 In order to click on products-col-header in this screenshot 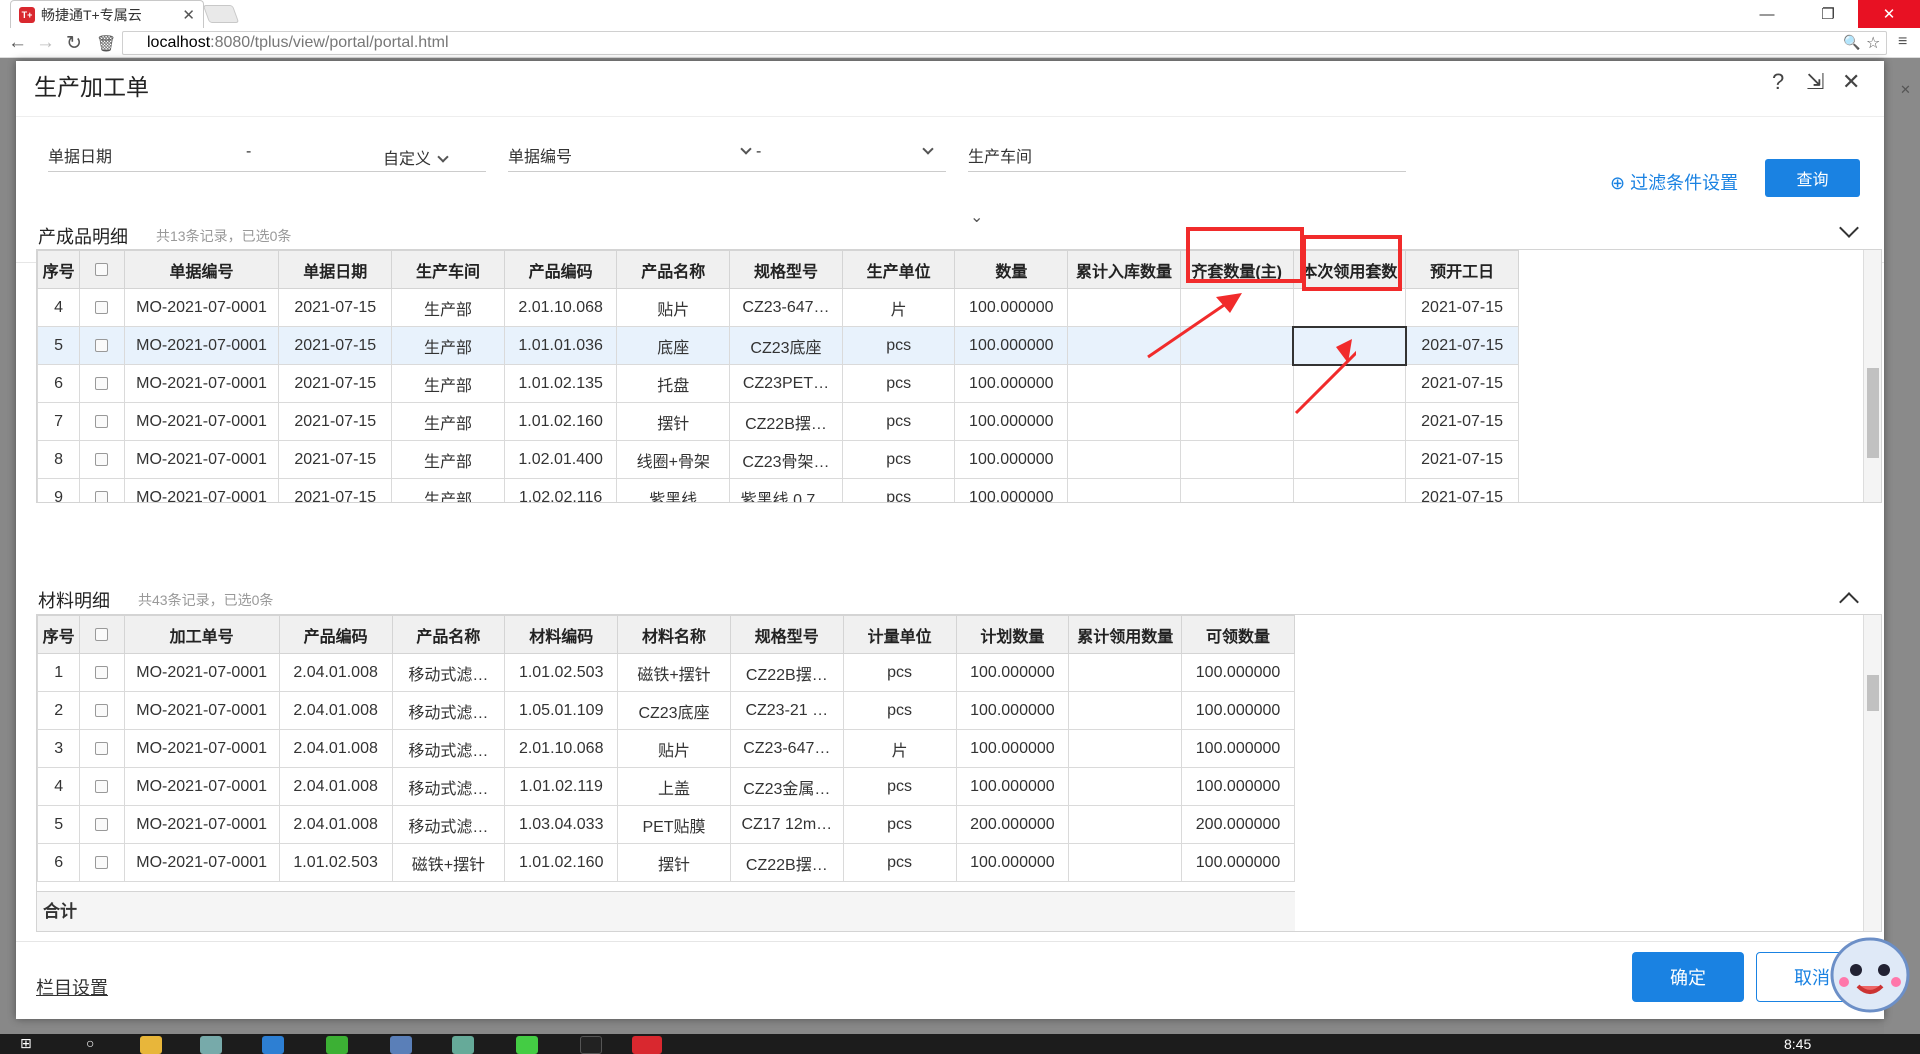, I will do `click(102, 269)`.